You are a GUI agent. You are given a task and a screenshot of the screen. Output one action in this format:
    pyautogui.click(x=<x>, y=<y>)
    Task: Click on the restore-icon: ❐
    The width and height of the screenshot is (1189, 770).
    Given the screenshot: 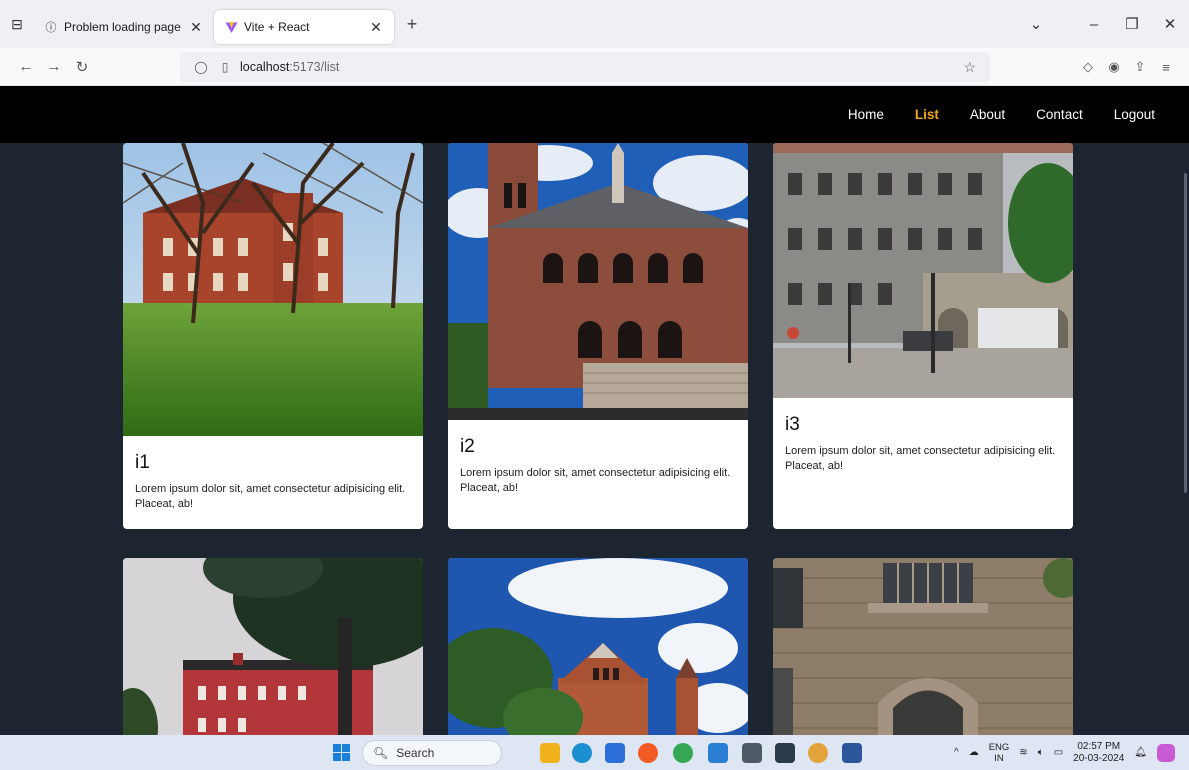 What is the action you would take?
    pyautogui.click(x=1132, y=24)
    